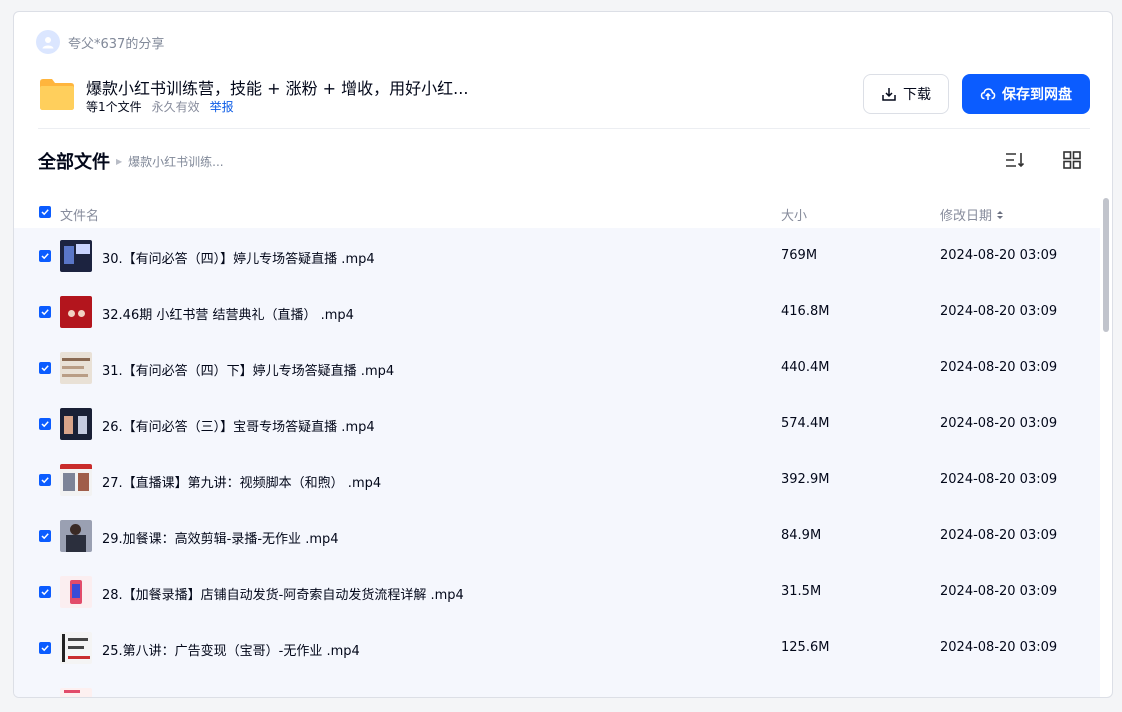 This screenshot has height=712, width=1122. I want to click on file-size: 31.5M, so click(801, 591).